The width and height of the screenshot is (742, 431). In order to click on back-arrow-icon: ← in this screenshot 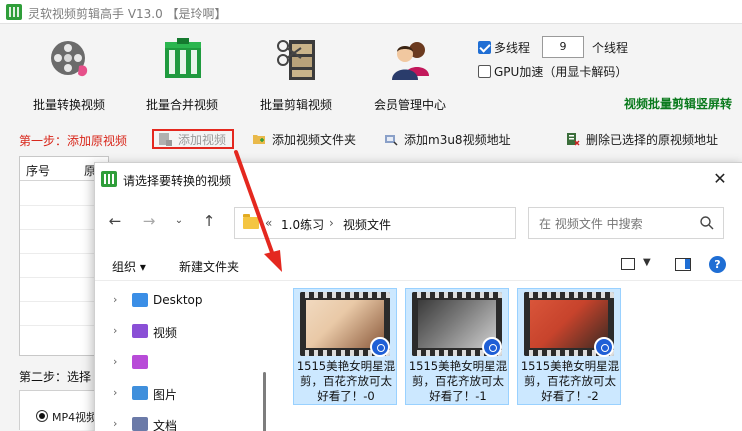, I will do `click(115, 221)`.